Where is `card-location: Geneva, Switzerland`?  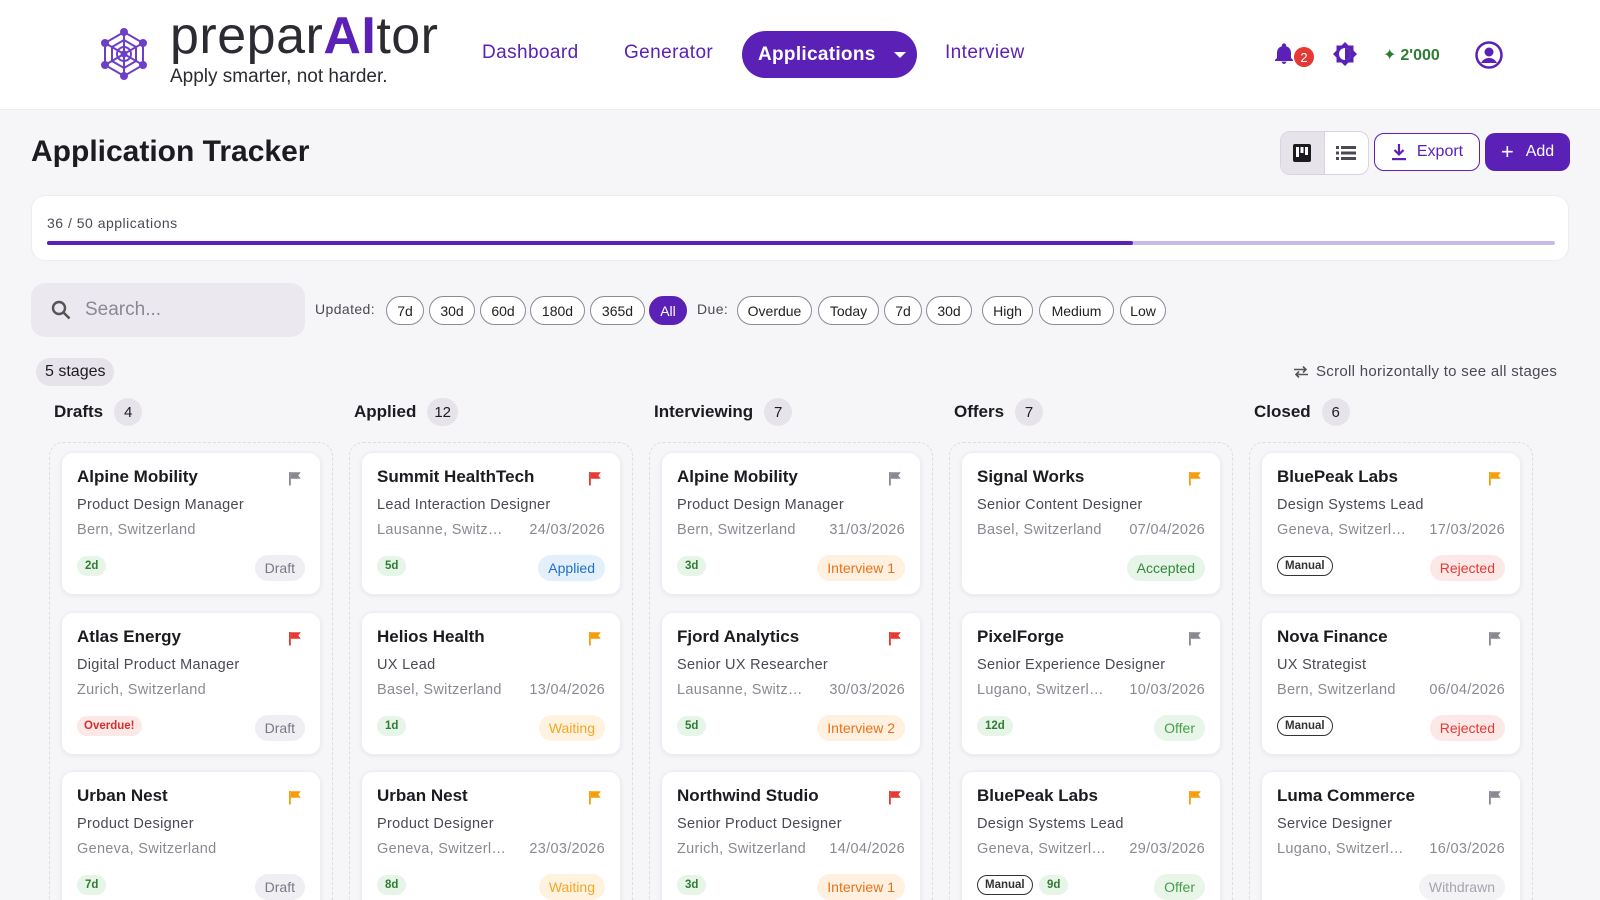
card-location: Geneva, Switzerland is located at coordinates (147, 849).